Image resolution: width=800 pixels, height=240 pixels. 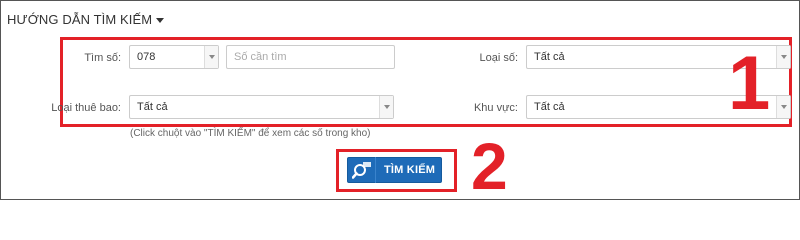 I want to click on search-guide-title: HƯỚNG DẪN TÌM KIẾM, so click(x=80, y=19).